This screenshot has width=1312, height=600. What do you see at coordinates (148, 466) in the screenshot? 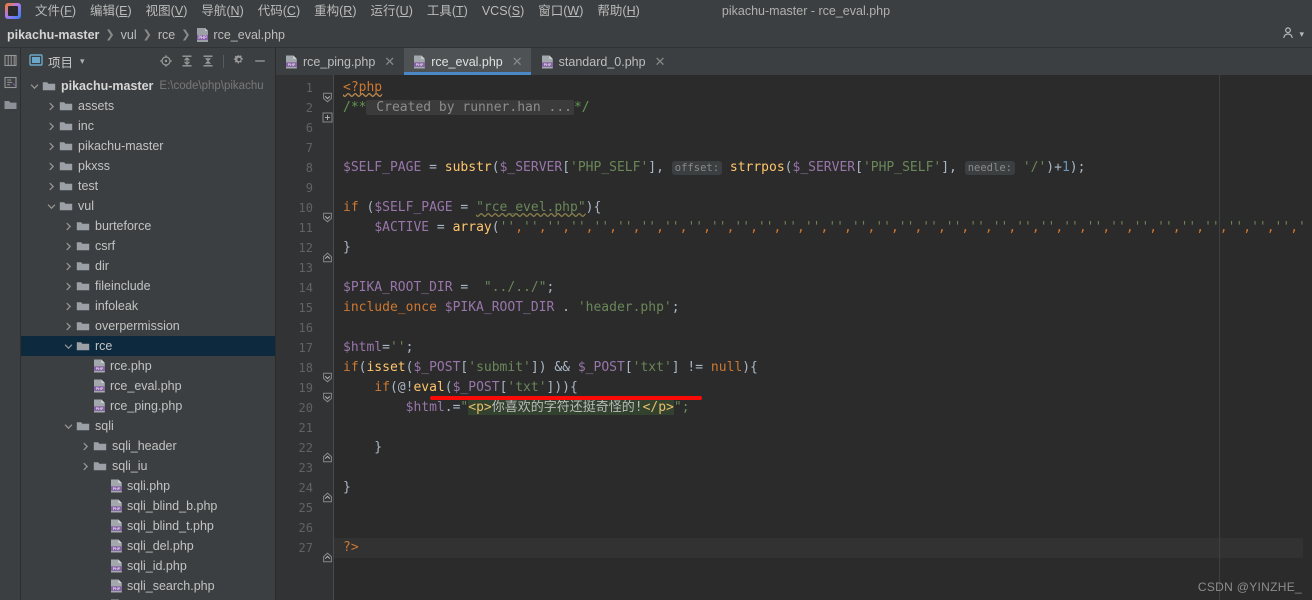
I see `tree-row: sqli_iu` at bounding box center [148, 466].